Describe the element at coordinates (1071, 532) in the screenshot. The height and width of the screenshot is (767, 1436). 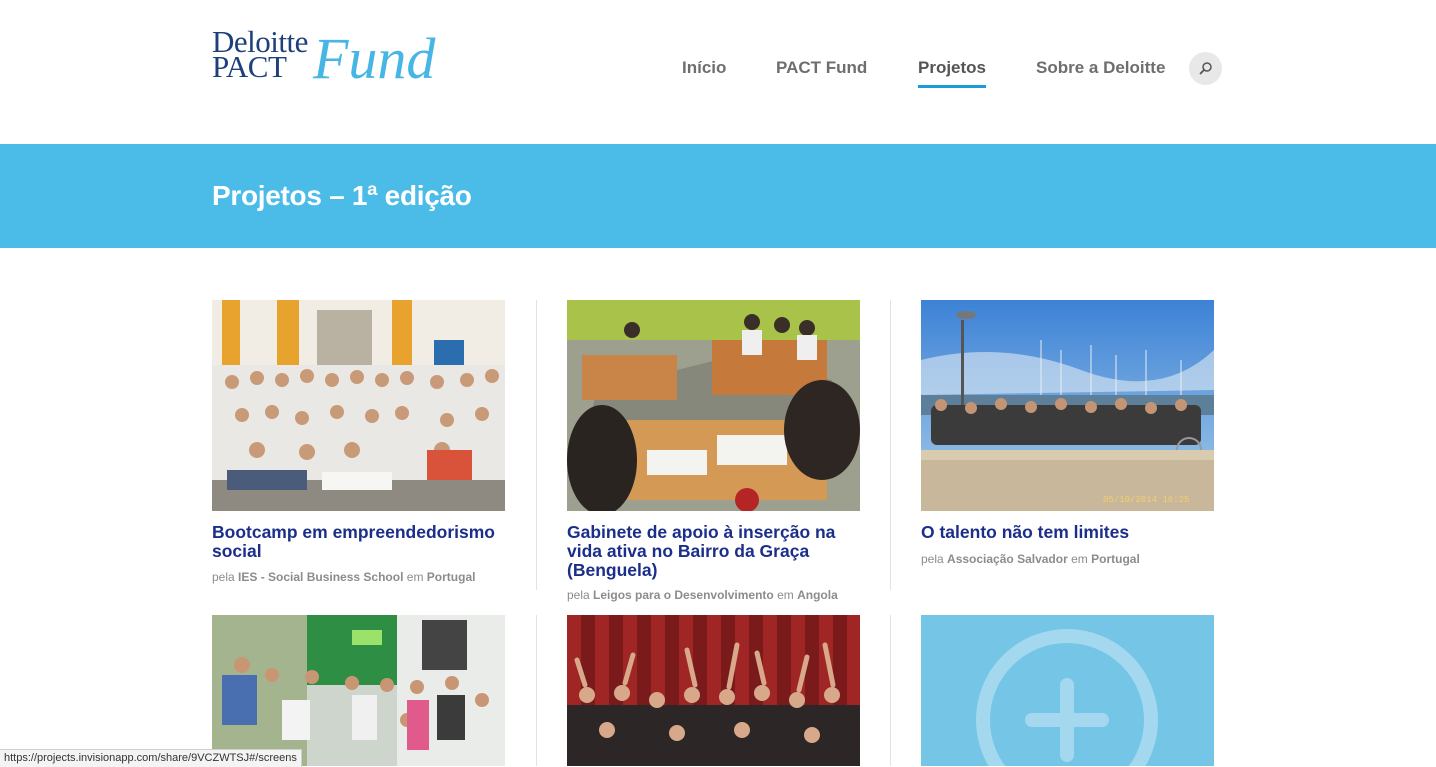
I see `project-title: O talento não tem limites` at that location.